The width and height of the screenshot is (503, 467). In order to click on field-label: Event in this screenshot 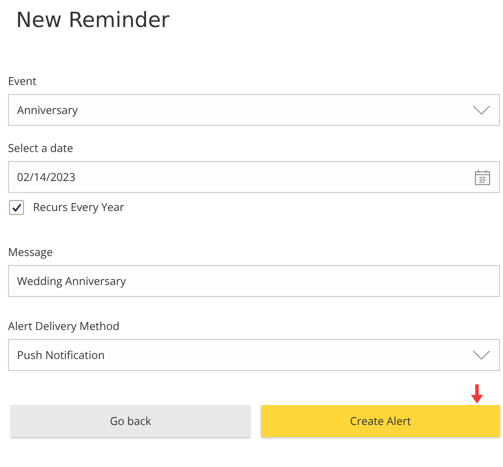, I will do `click(23, 82)`.